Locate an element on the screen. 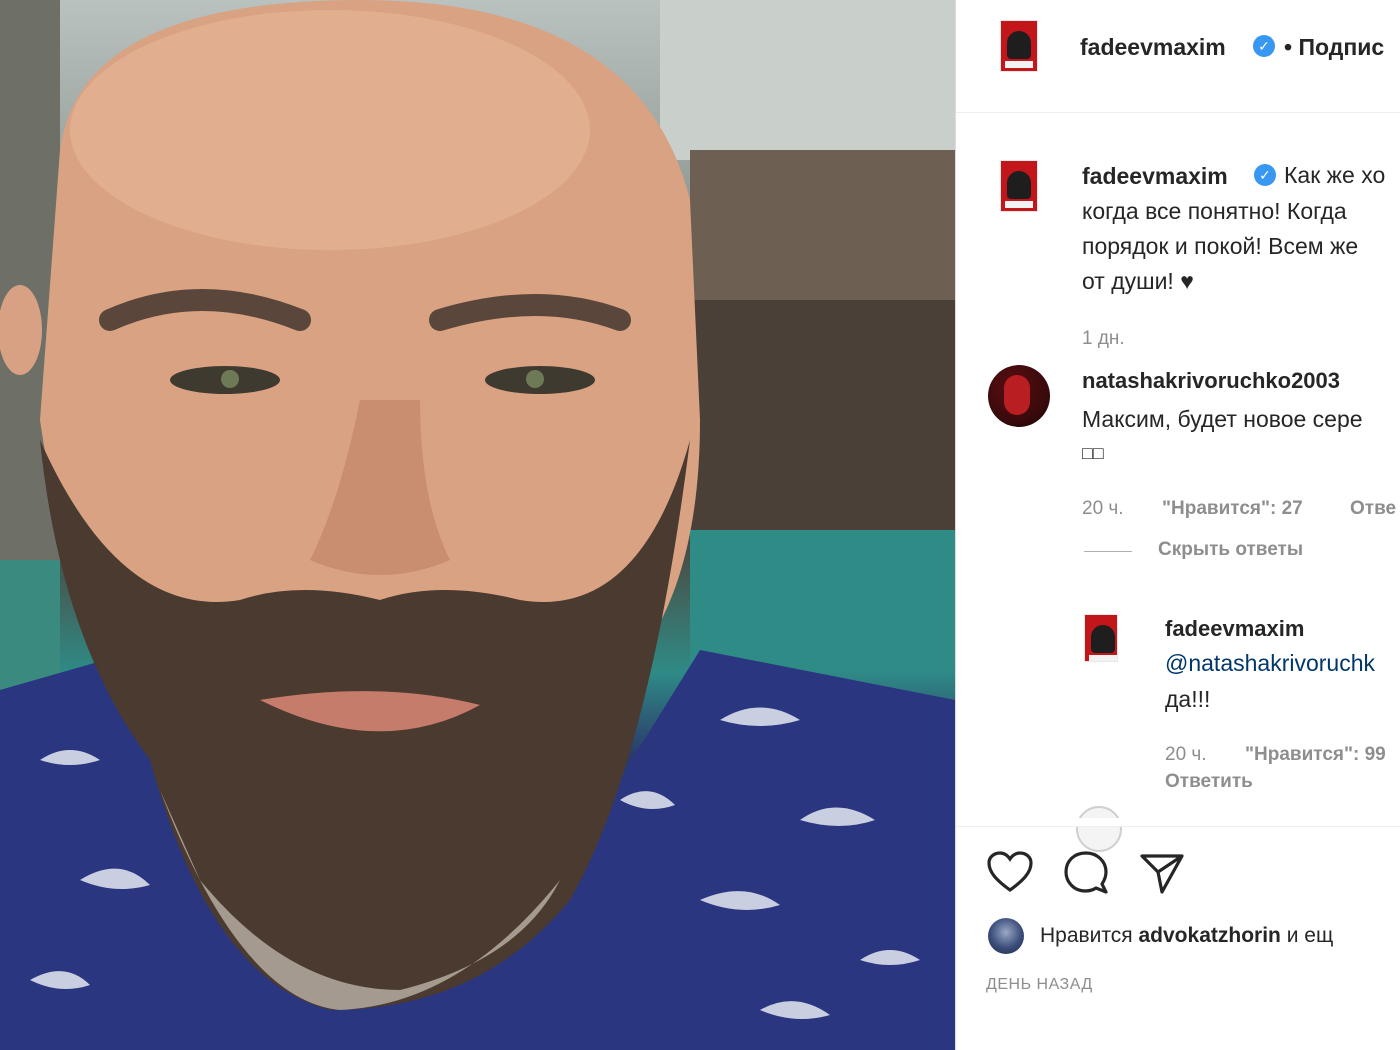 The width and height of the screenshot is (1400, 1050). comment-bubble-icon is located at coordinates (1086, 873).